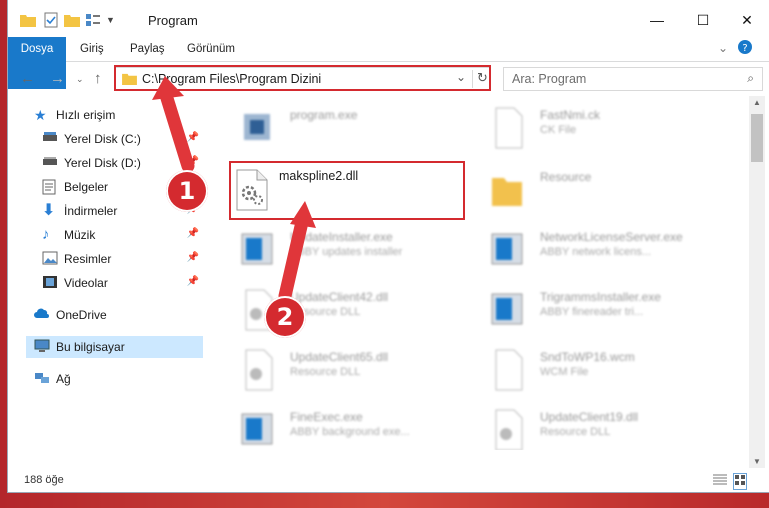 This screenshot has height=508, width=769. I want to click on file-name: TrigrammsInstaller.exe, so click(600, 297).